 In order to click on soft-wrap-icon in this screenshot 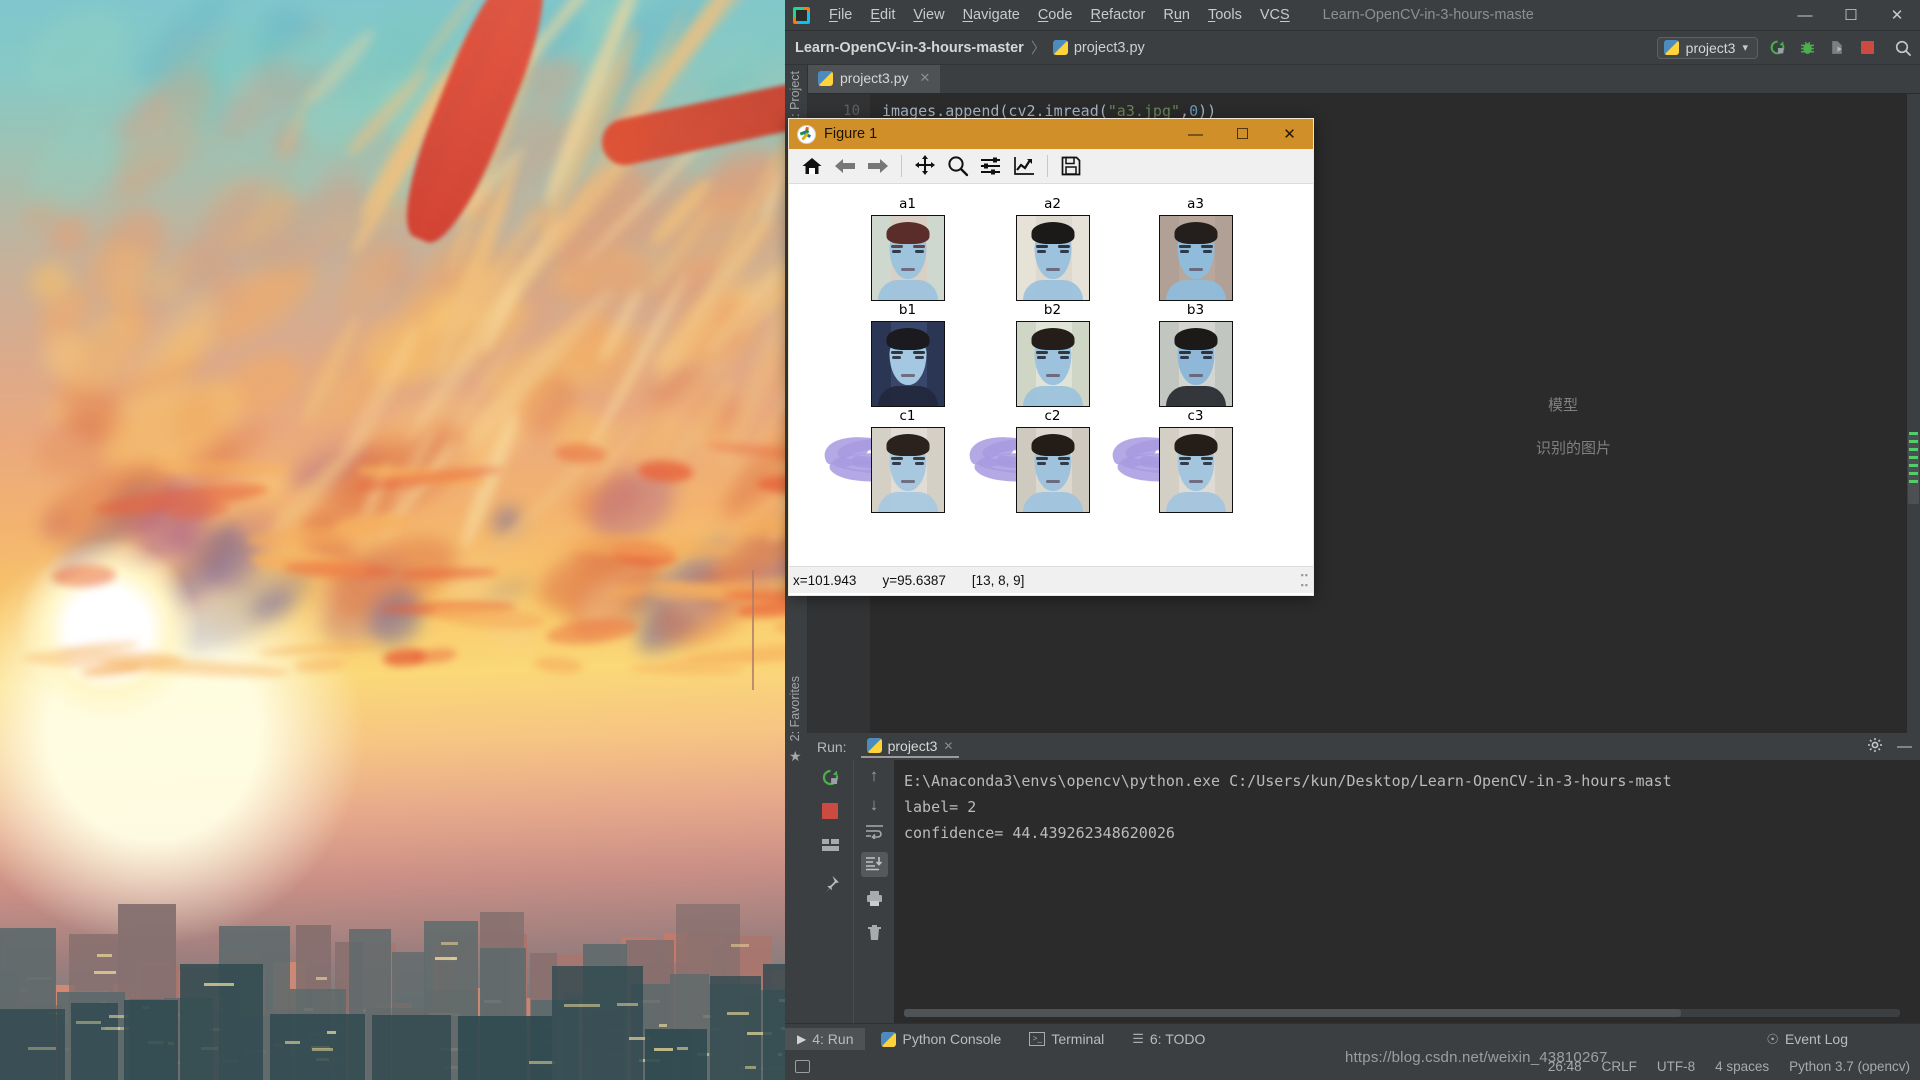, I will do `click(874, 833)`.